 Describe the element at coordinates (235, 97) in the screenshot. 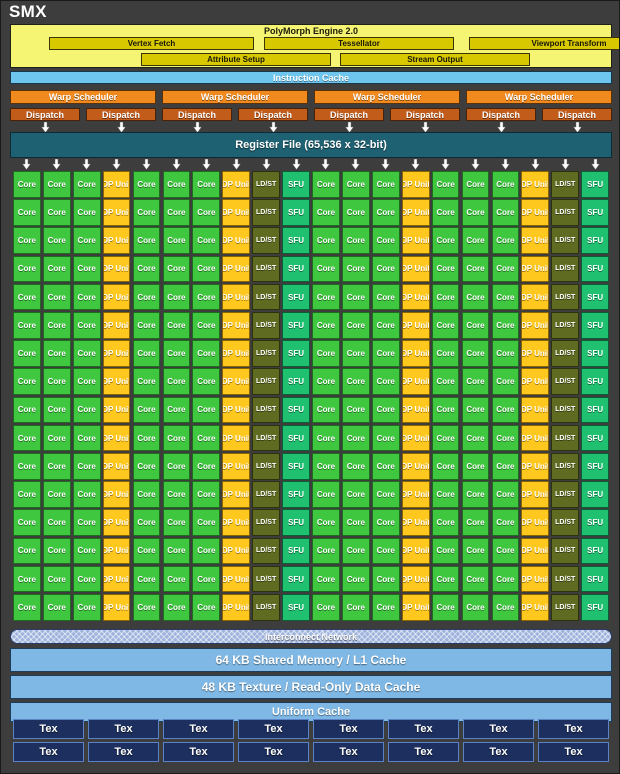

I see `warp-scheduler-2: Warp Scheduler` at that location.